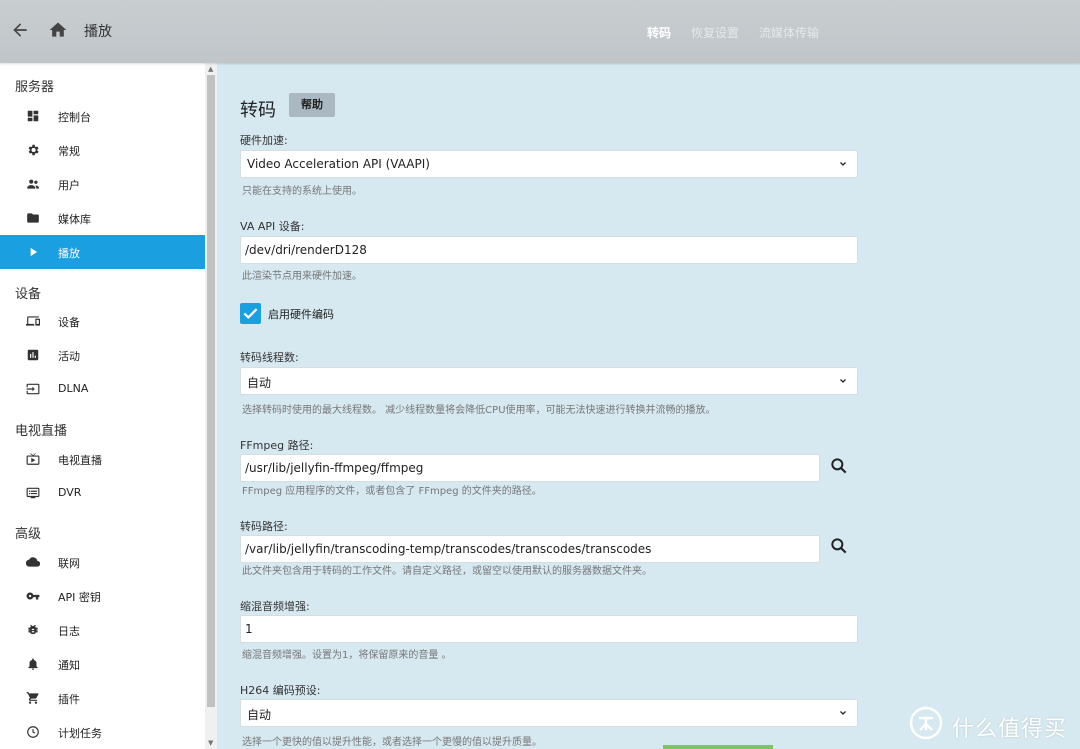 Image resolution: width=1080 pixels, height=749 pixels. What do you see at coordinates (280, 690) in the screenshot?
I see `h264-preset-label: H264 编码预设:` at bounding box center [280, 690].